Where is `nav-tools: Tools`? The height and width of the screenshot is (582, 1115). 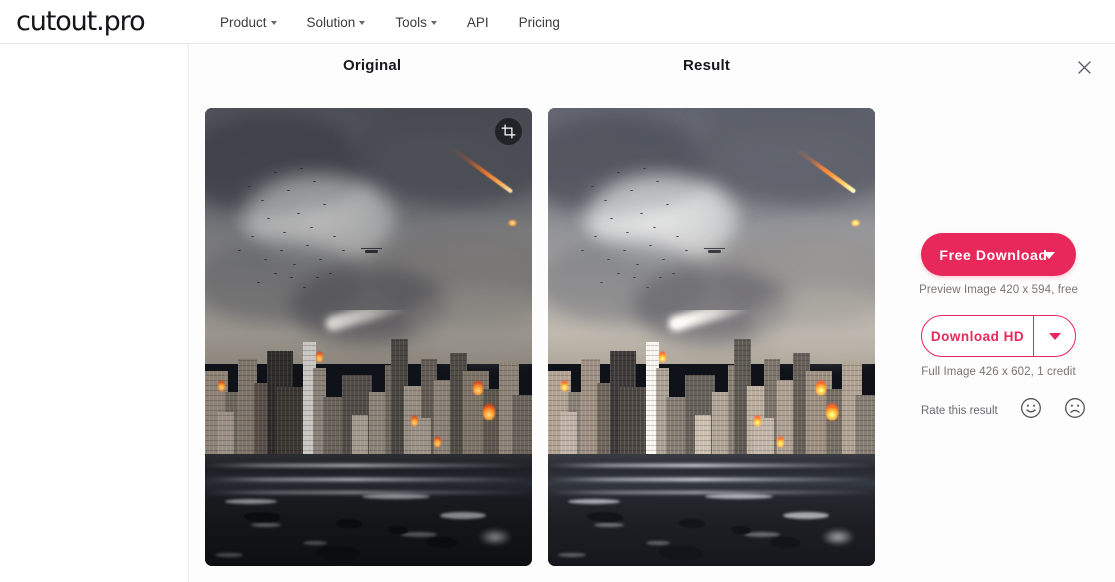
nav-tools: Tools is located at coordinates (416, 22).